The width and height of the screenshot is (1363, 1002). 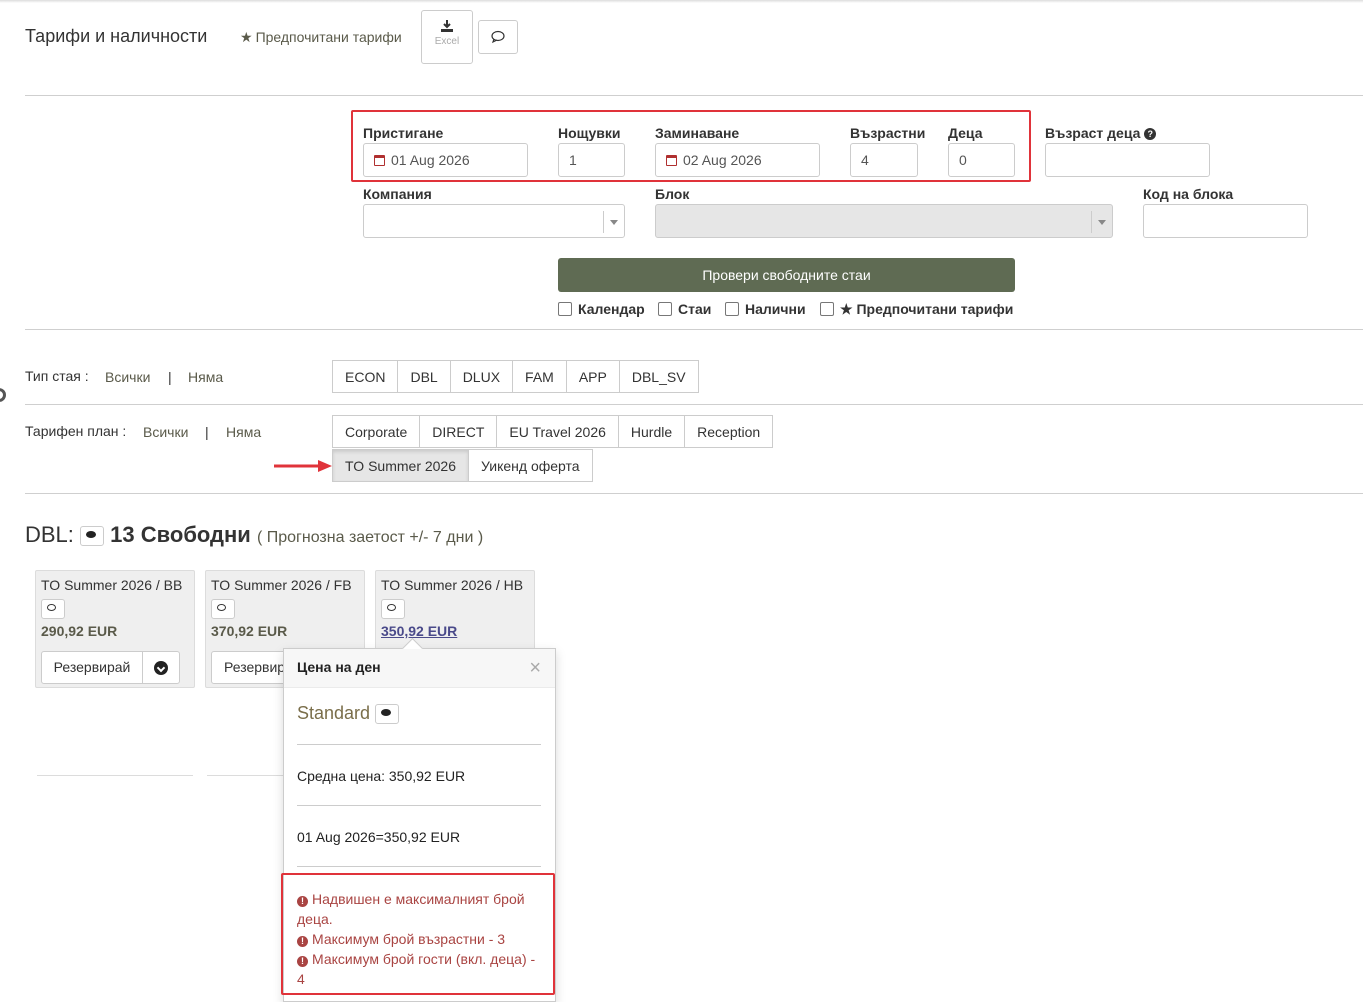 I want to click on rate-card-price-link: 350,92 EUR, so click(x=419, y=631).